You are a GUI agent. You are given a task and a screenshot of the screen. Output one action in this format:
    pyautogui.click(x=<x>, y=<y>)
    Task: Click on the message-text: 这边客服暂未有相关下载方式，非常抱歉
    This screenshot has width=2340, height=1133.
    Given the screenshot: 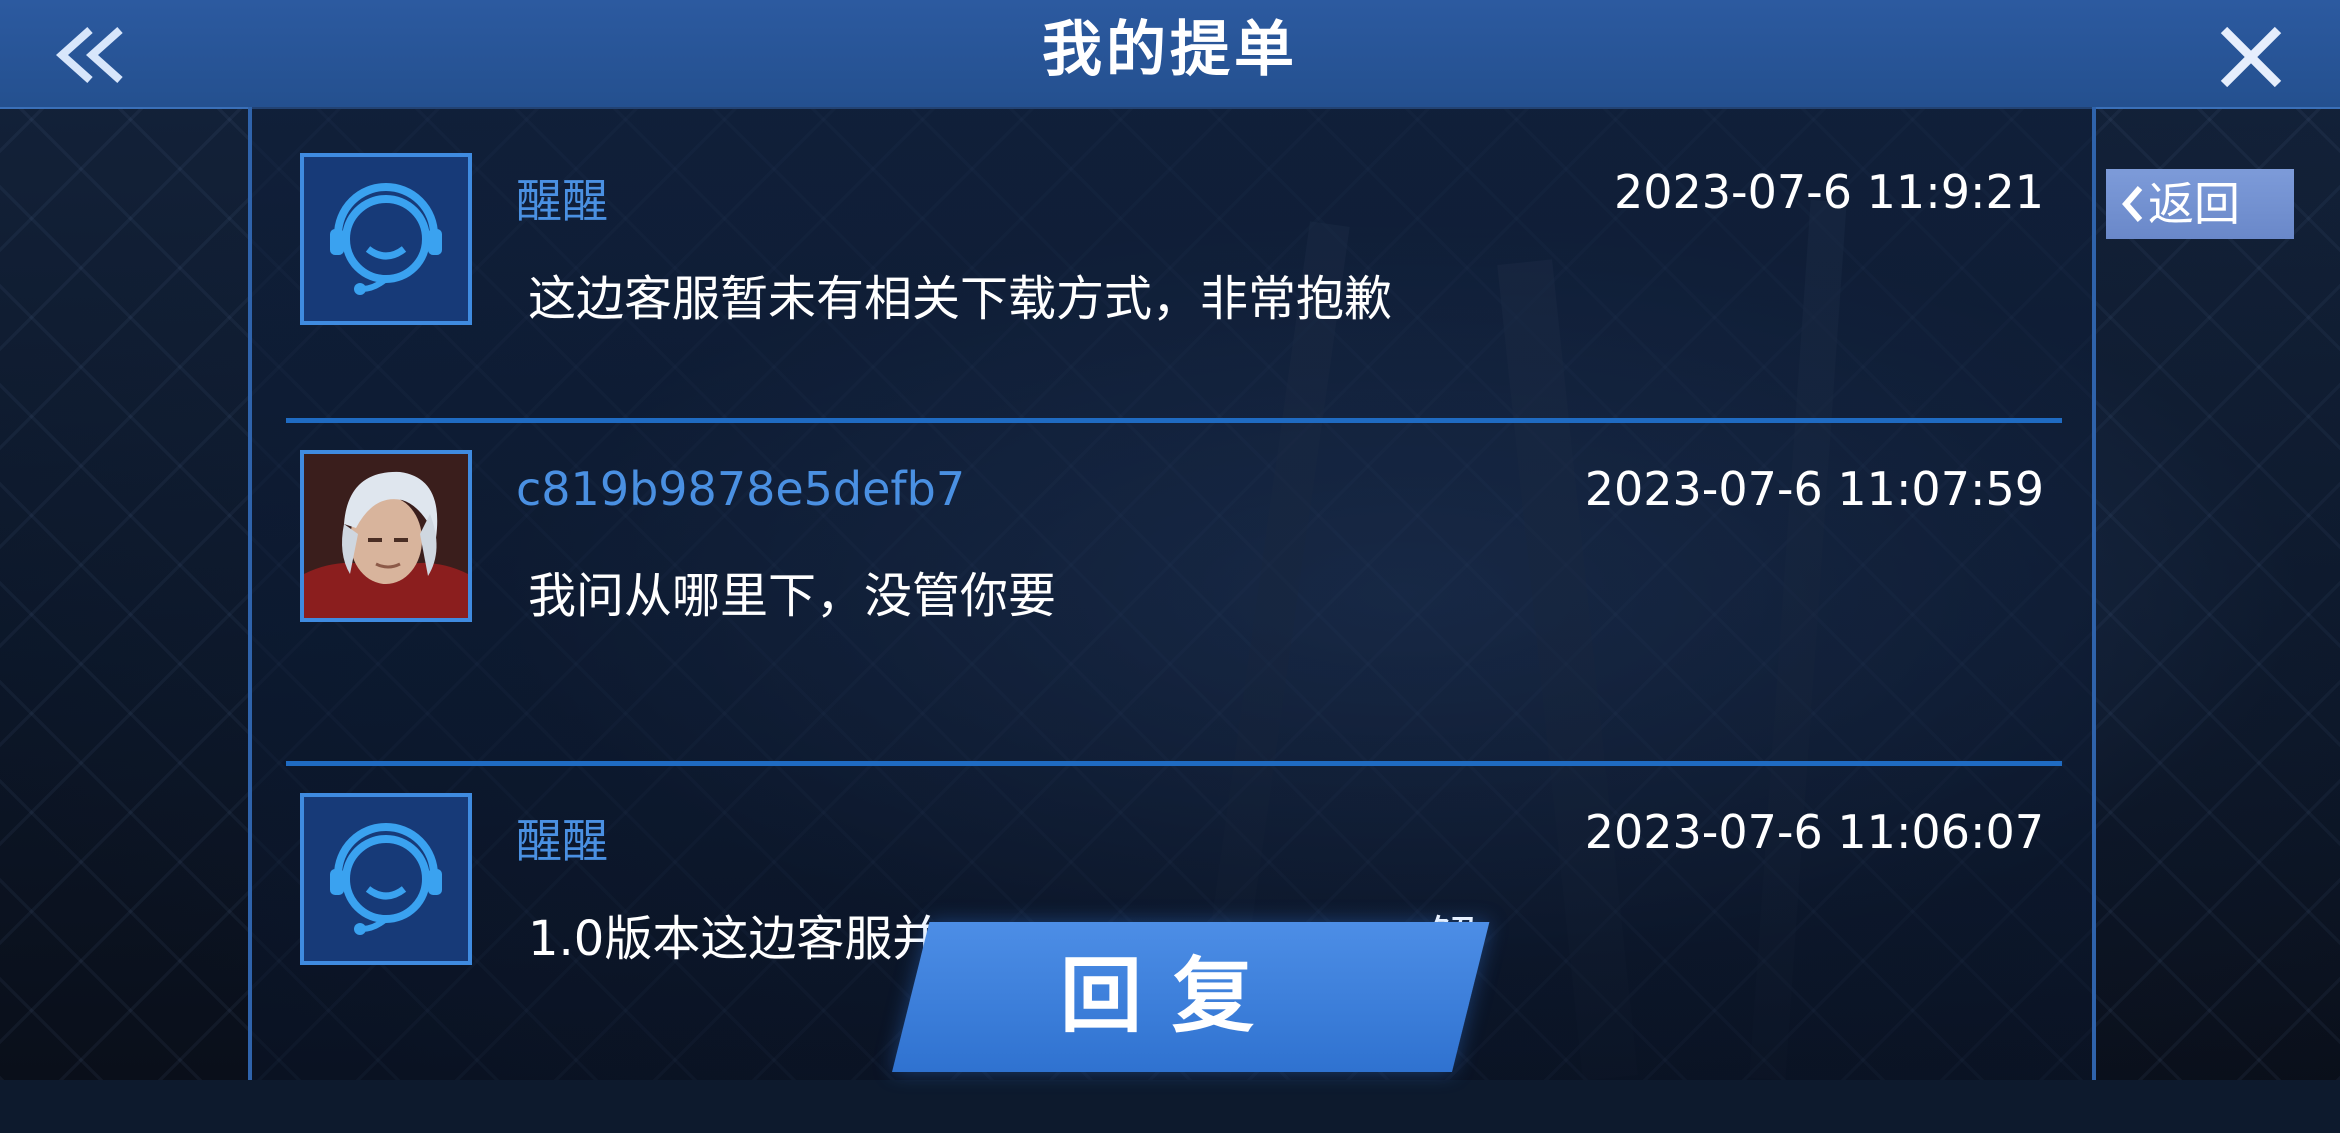 What is the action you would take?
    pyautogui.click(x=960, y=299)
    